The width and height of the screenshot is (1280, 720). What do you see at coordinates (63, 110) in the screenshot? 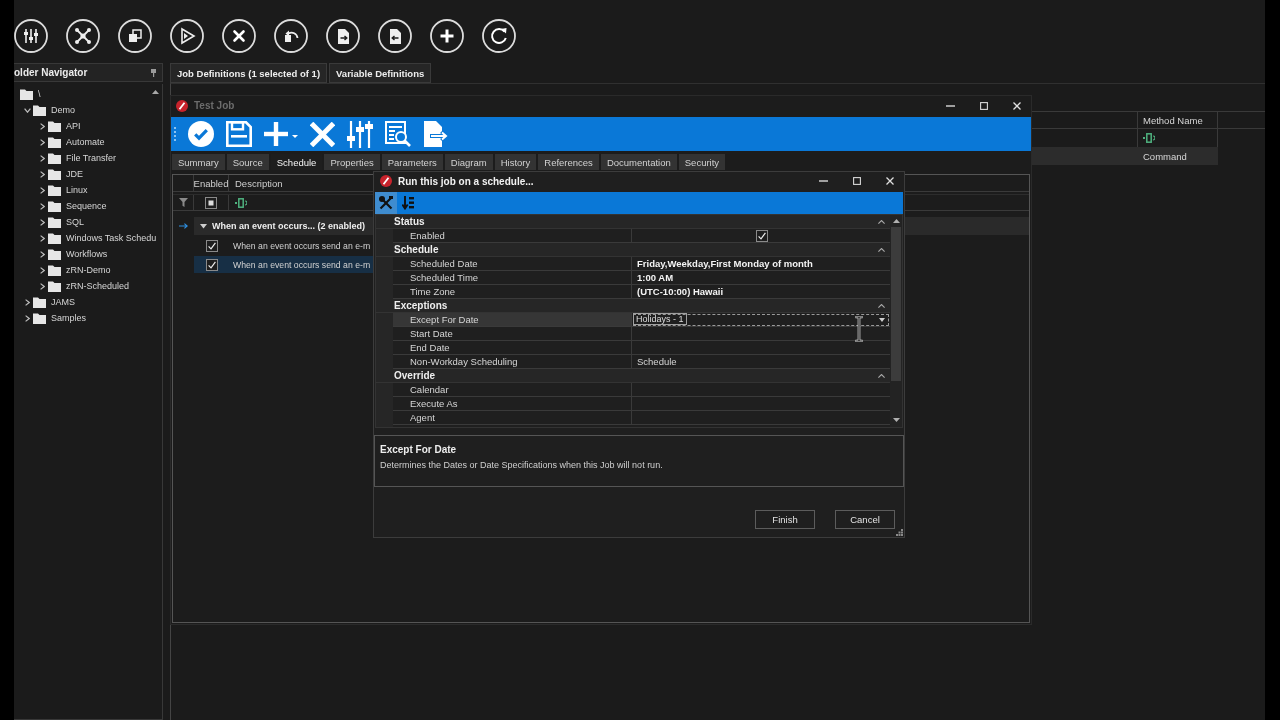
I see `tree-item: Demo` at bounding box center [63, 110].